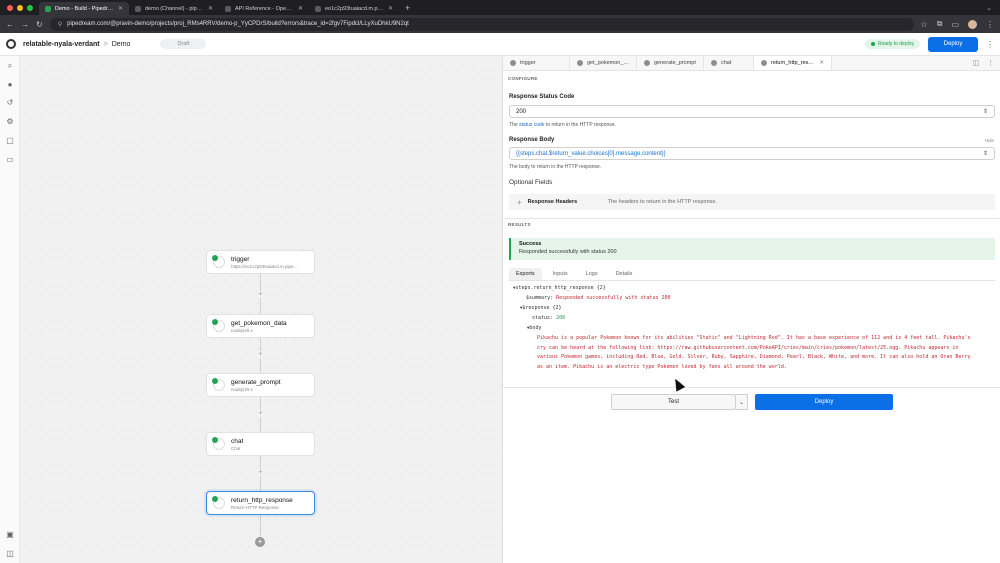 The width and height of the screenshot is (1000, 563). I want to click on workflow-name: Demo, so click(121, 44).